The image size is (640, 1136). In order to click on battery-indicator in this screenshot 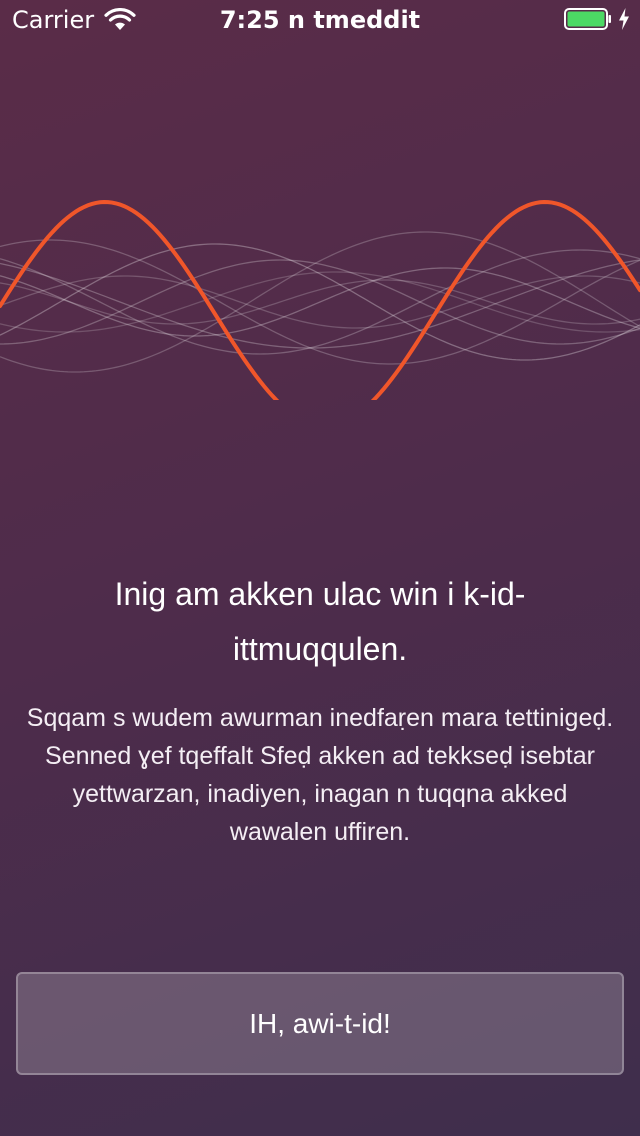, I will do `click(597, 19)`.